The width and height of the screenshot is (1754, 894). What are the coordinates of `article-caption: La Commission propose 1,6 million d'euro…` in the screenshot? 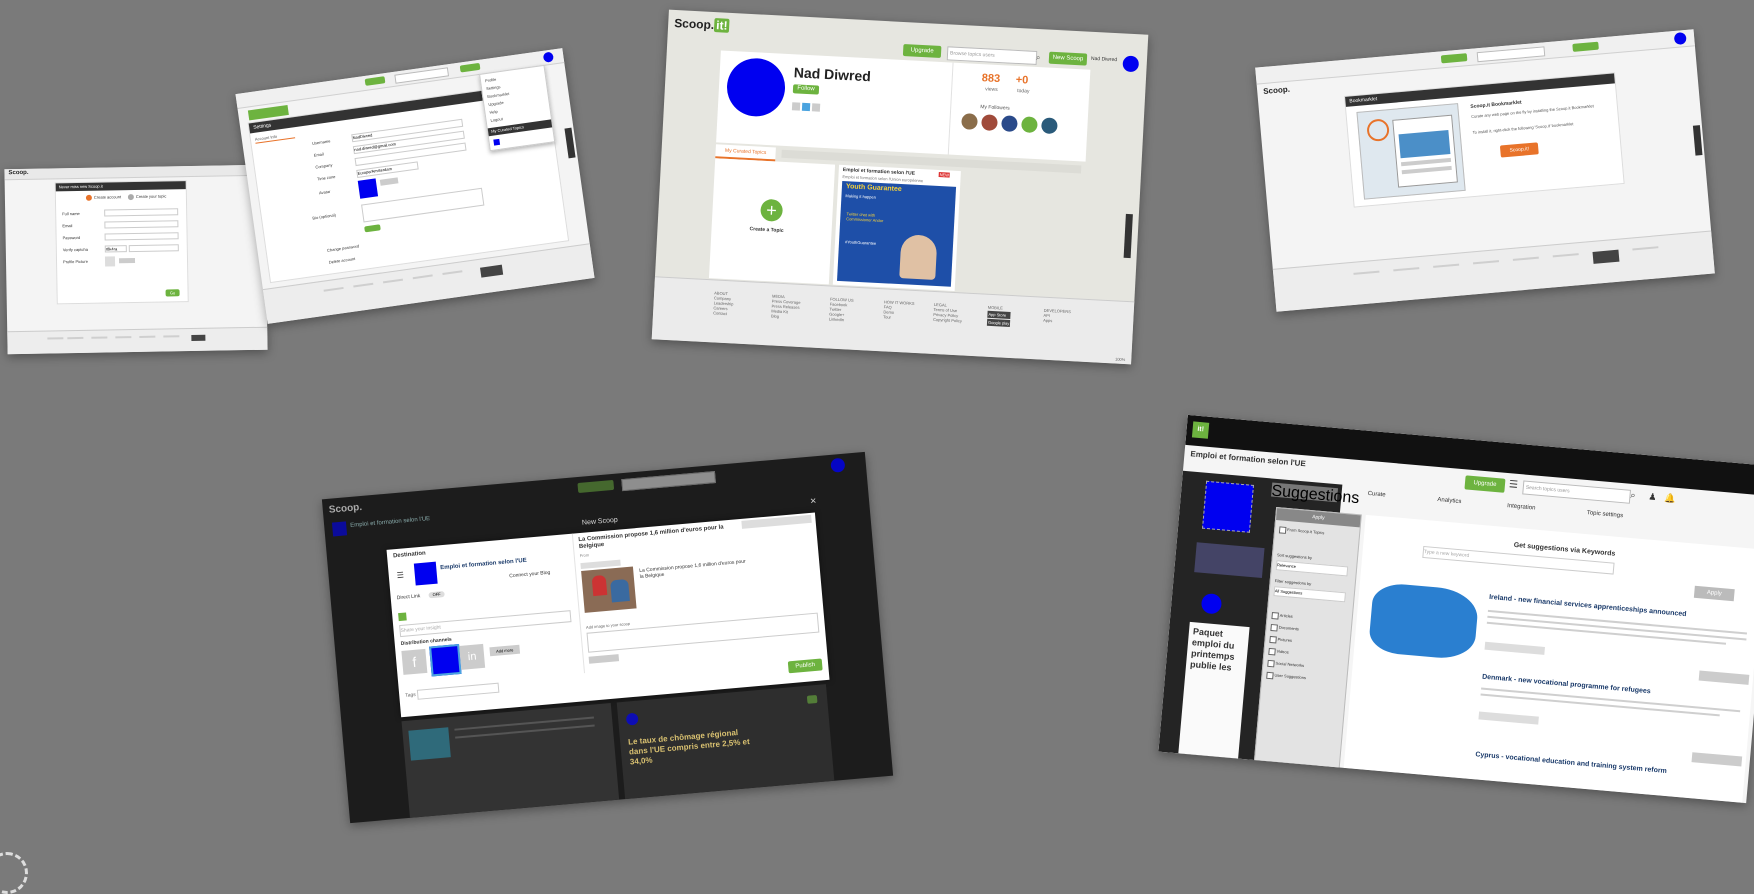 It's located at (694, 569).